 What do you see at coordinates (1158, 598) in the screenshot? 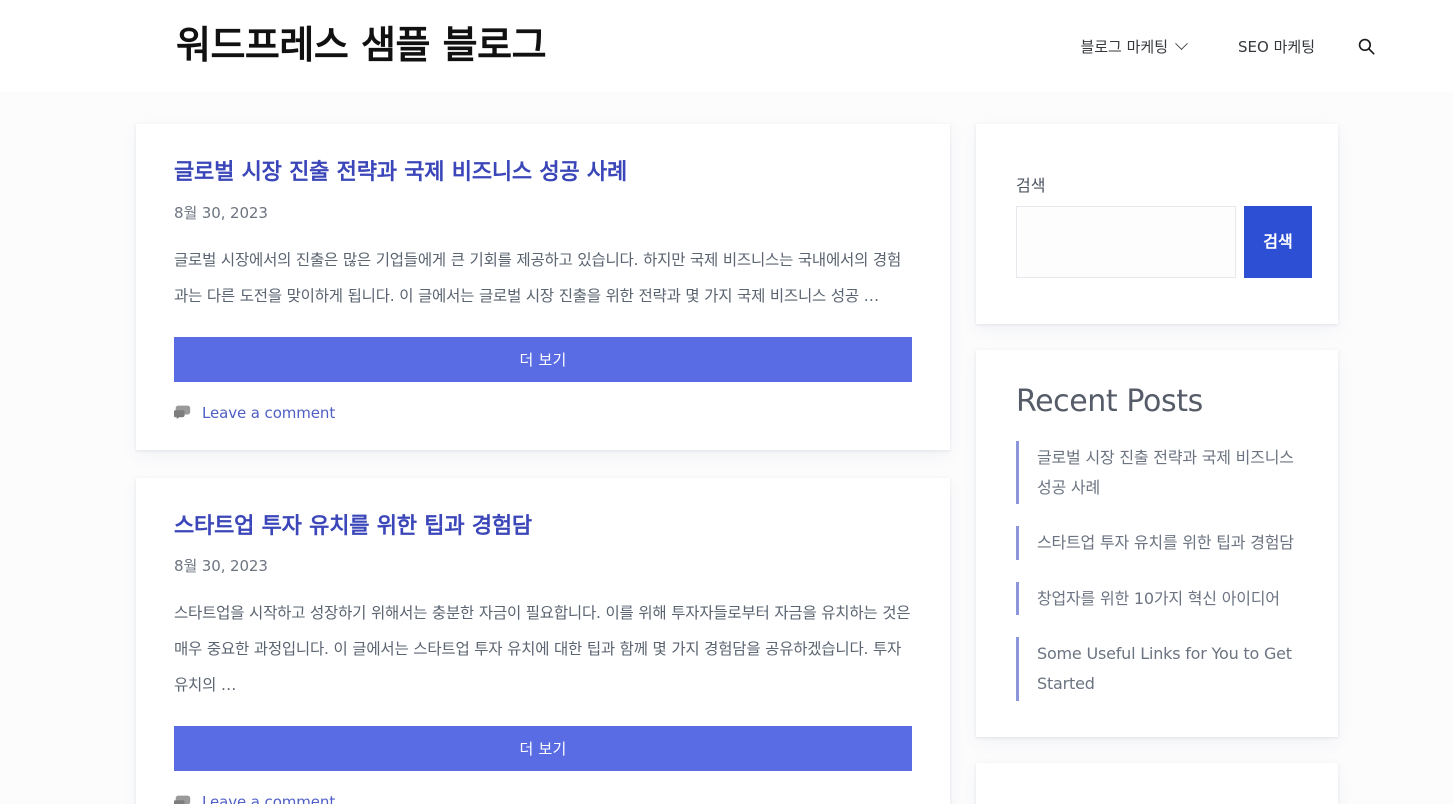
I see `list-item: 창업자를 위한 10가지 혁신 아이디어` at bounding box center [1158, 598].